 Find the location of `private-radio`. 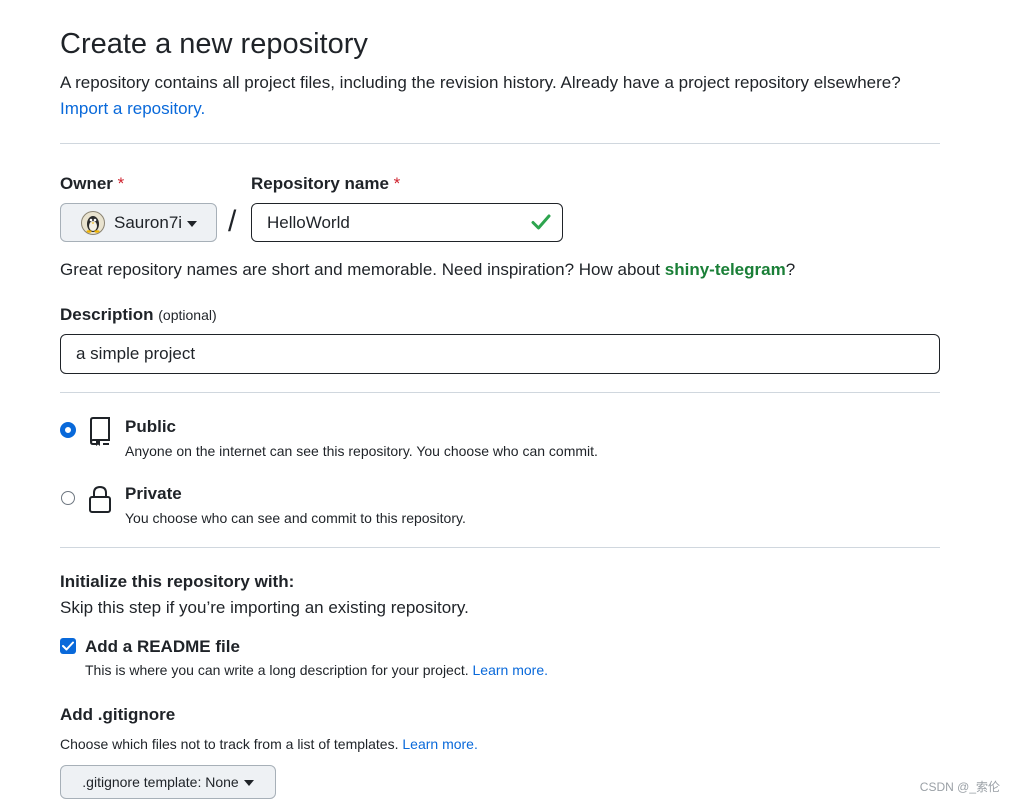

private-radio is located at coordinates (68, 498).